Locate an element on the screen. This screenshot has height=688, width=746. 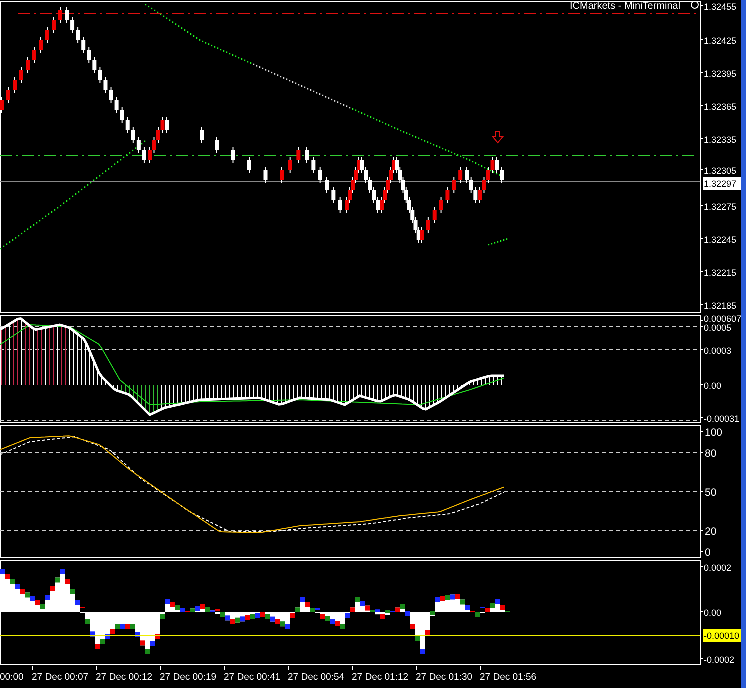
time-label: 27 Dec 00:07 is located at coordinates (60, 677).